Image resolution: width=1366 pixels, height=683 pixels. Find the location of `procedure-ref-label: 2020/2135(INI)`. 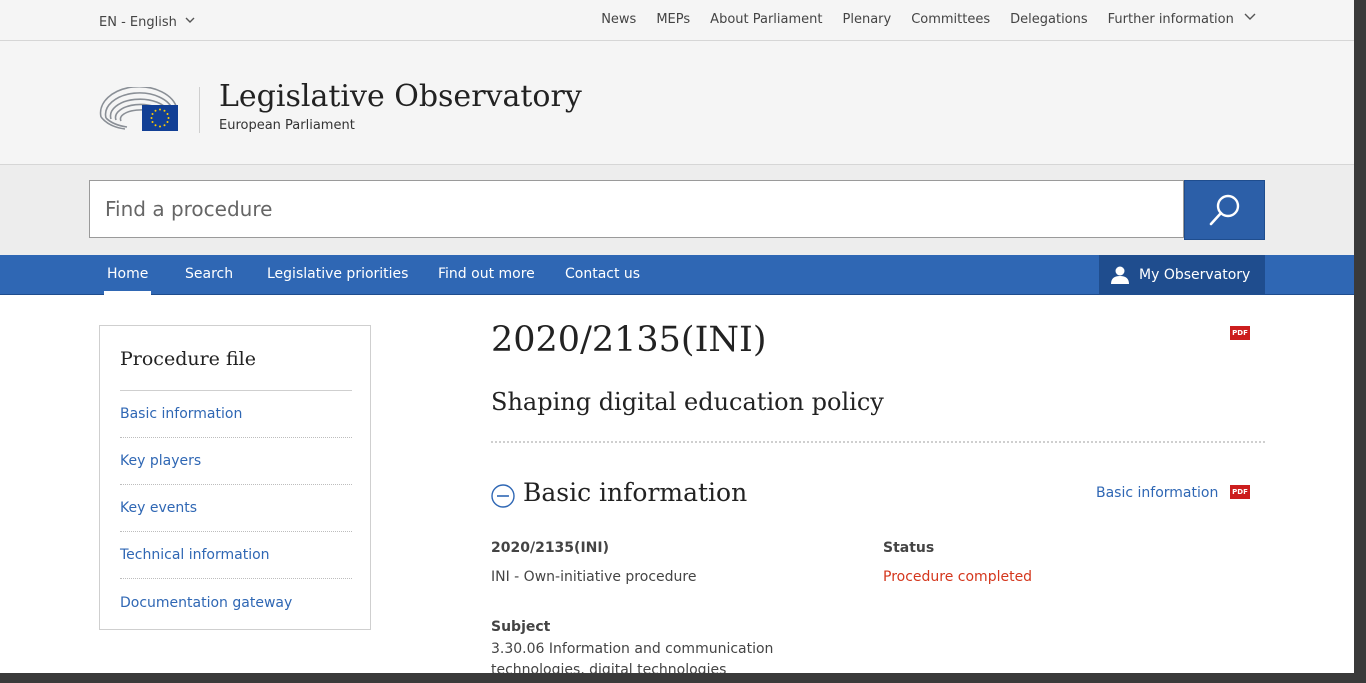

procedure-ref-label: 2020/2135(INI) is located at coordinates (550, 548).